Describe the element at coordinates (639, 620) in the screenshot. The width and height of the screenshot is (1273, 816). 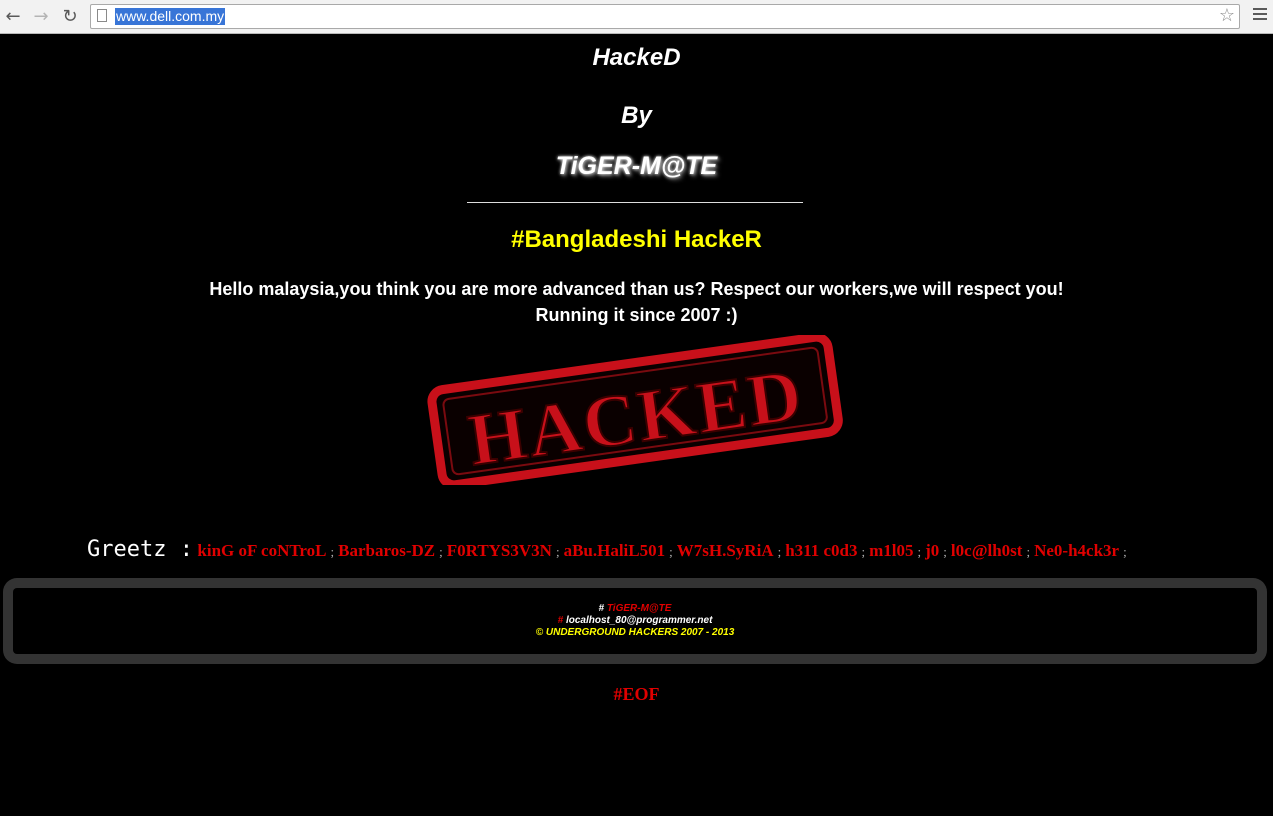
I see `footer-email: localhost_80@programmer.net` at that location.